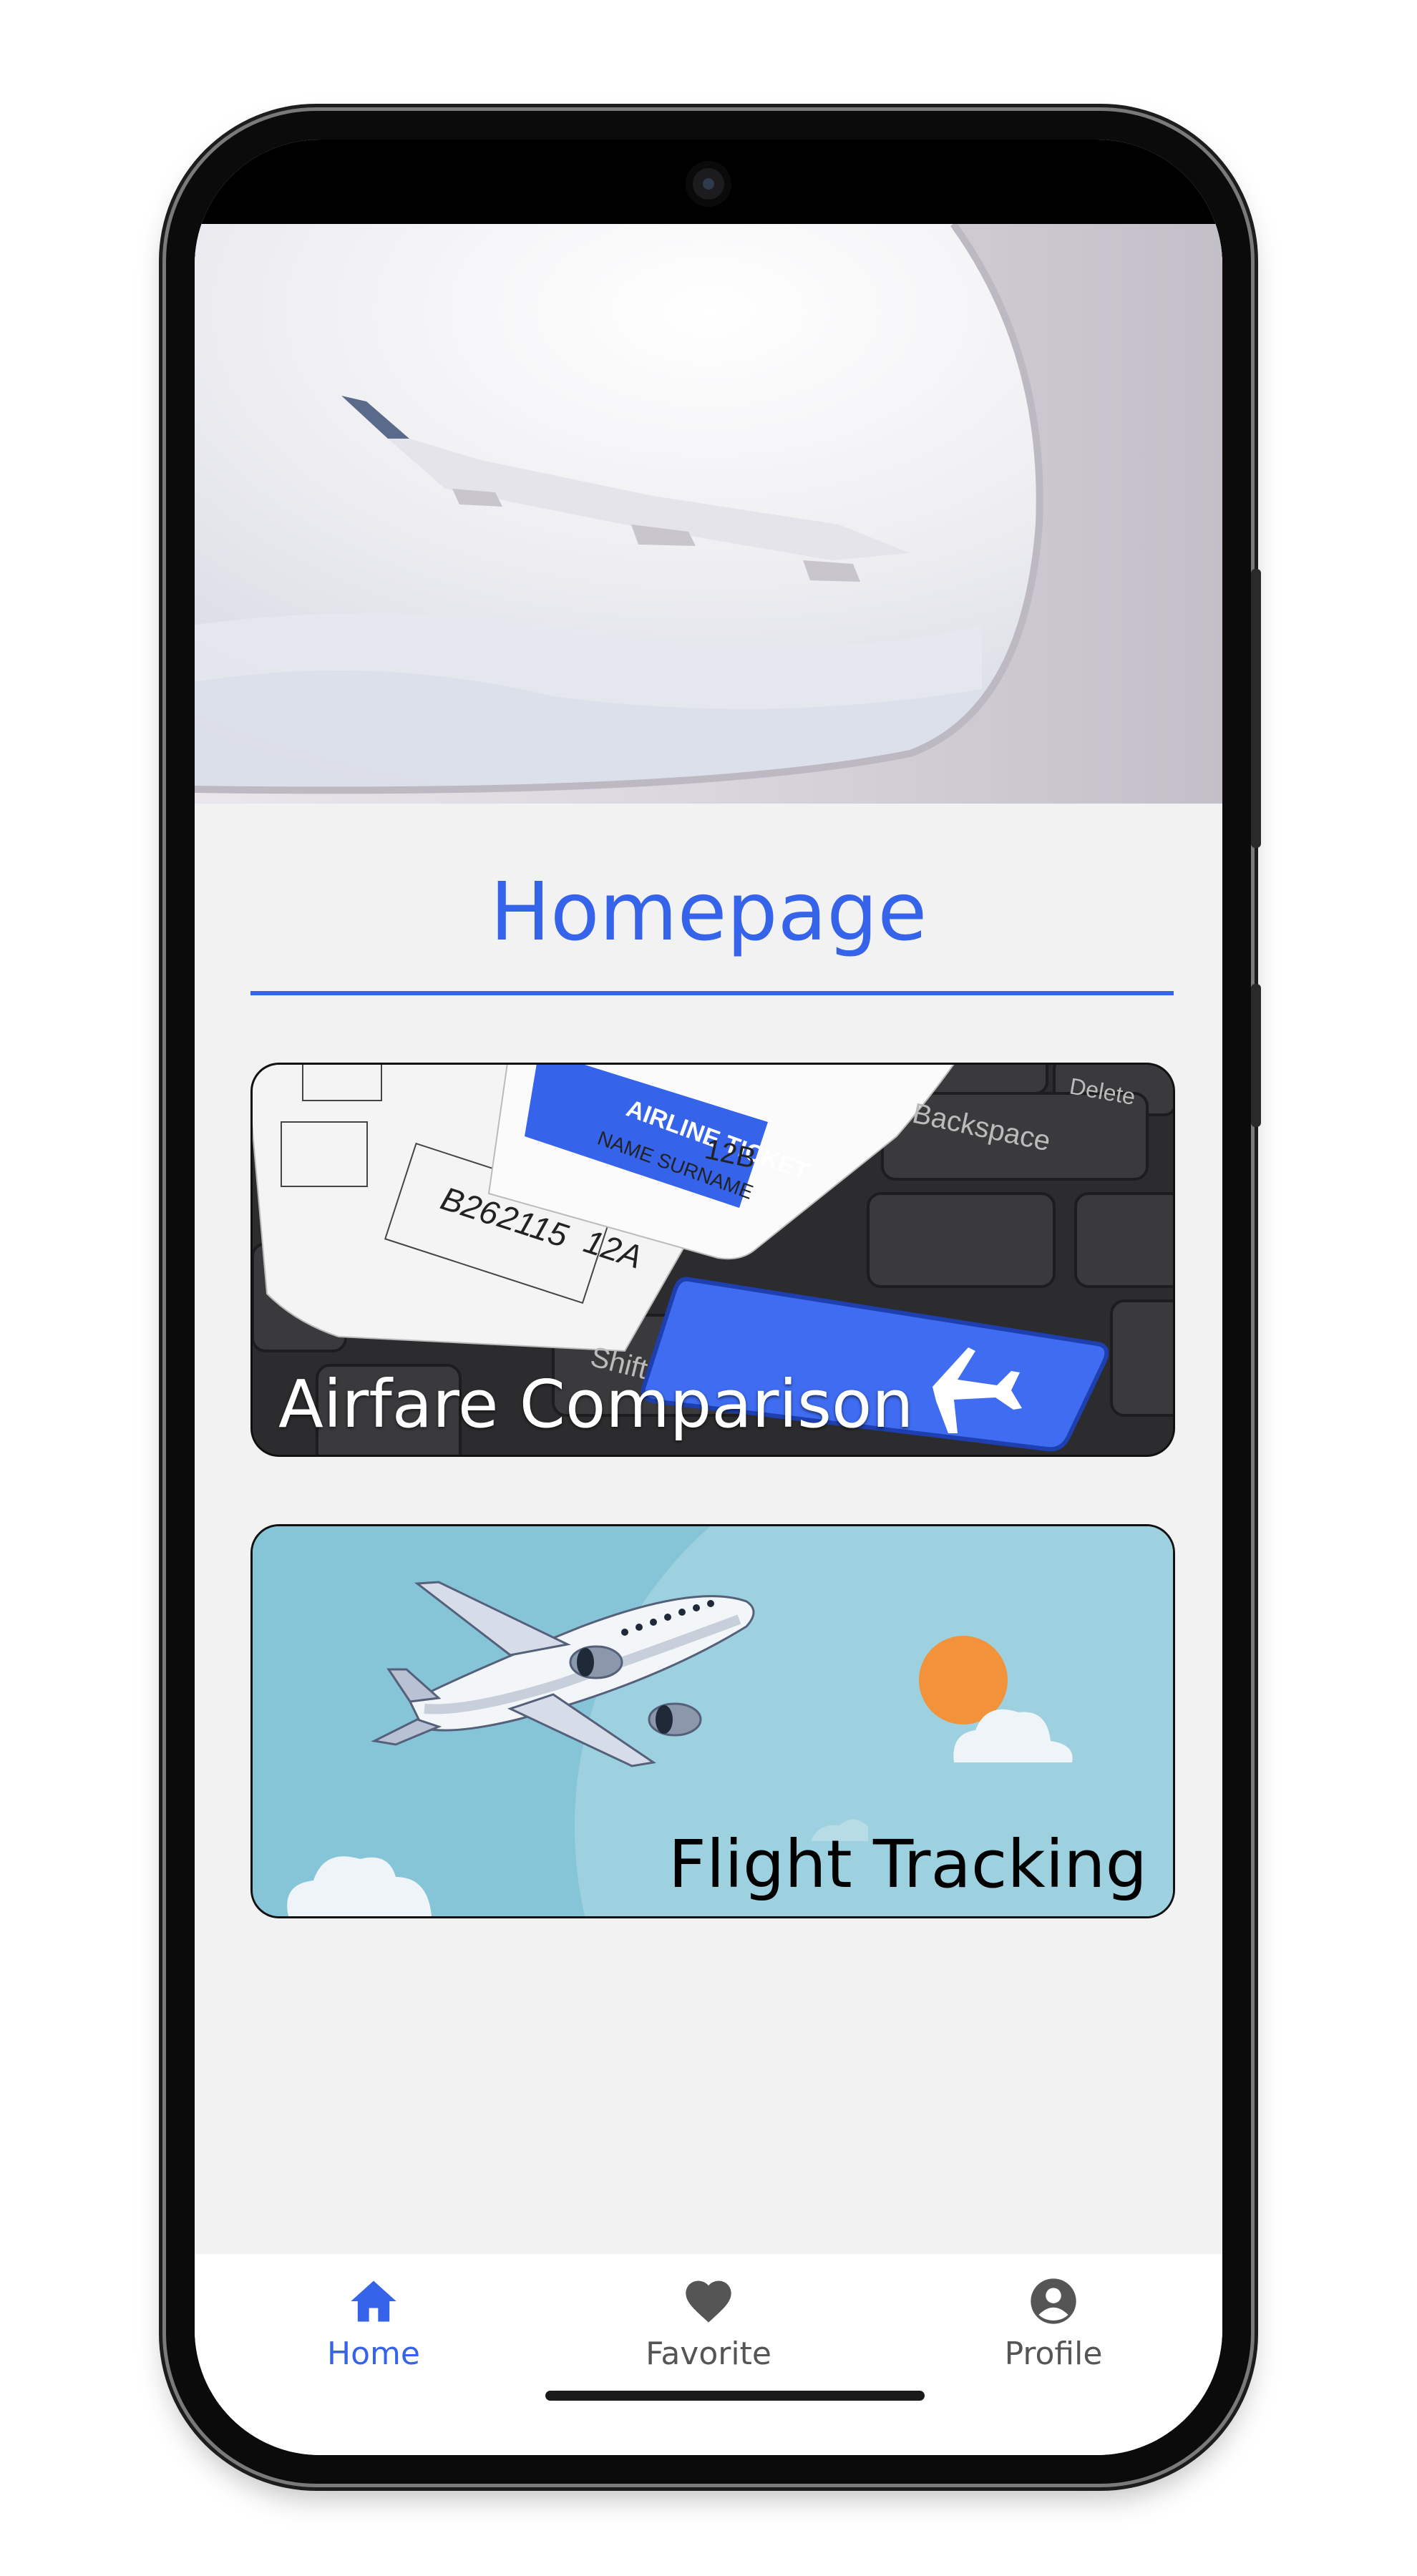 Image resolution: width=1417 pixels, height=2576 pixels. I want to click on card-title-flight-tracking: Flight Tracking, so click(908, 1864).